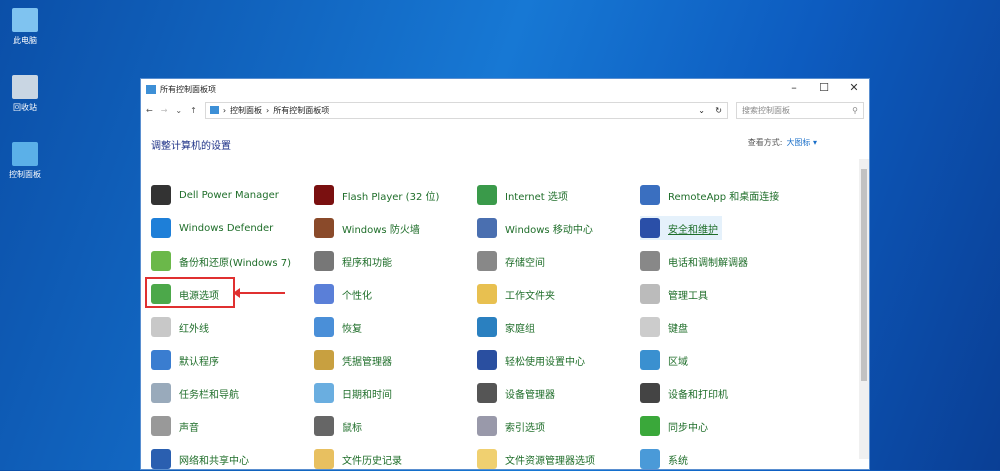 This screenshot has height=471, width=1000. I want to click on control-panel-item: 区域, so click(664, 360).